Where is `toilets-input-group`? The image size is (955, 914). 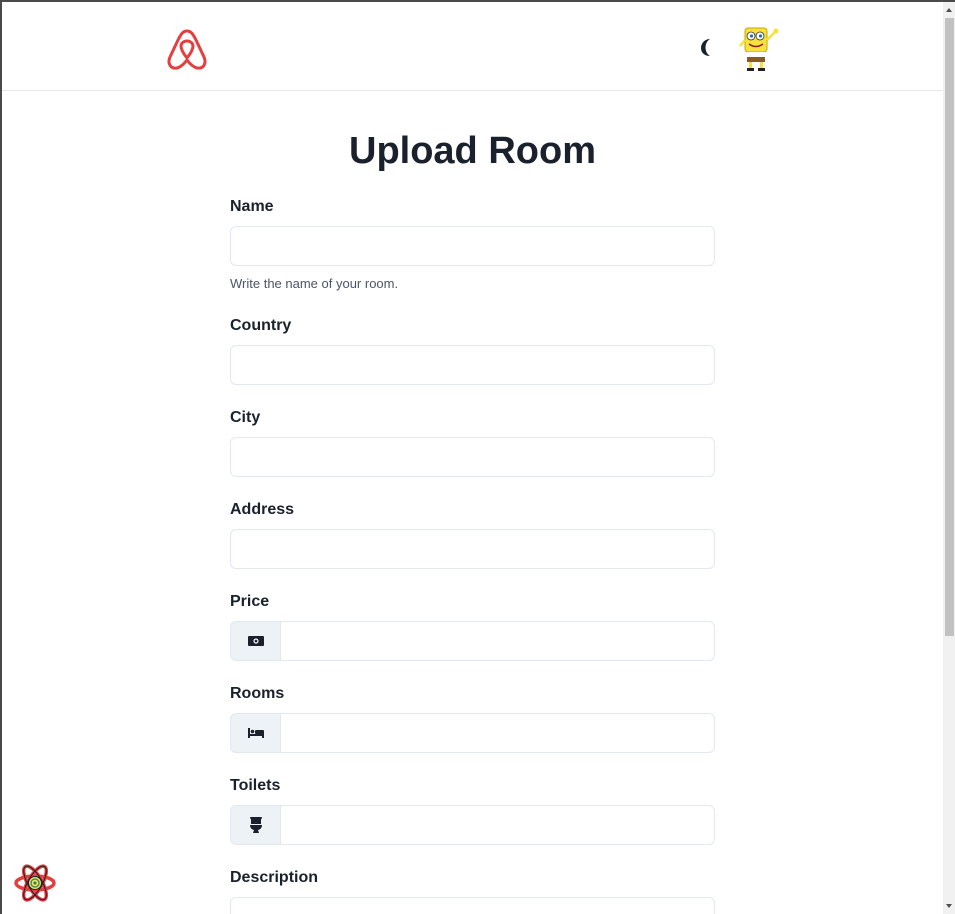
toilets-input-group is located at coordinates (472, 825).